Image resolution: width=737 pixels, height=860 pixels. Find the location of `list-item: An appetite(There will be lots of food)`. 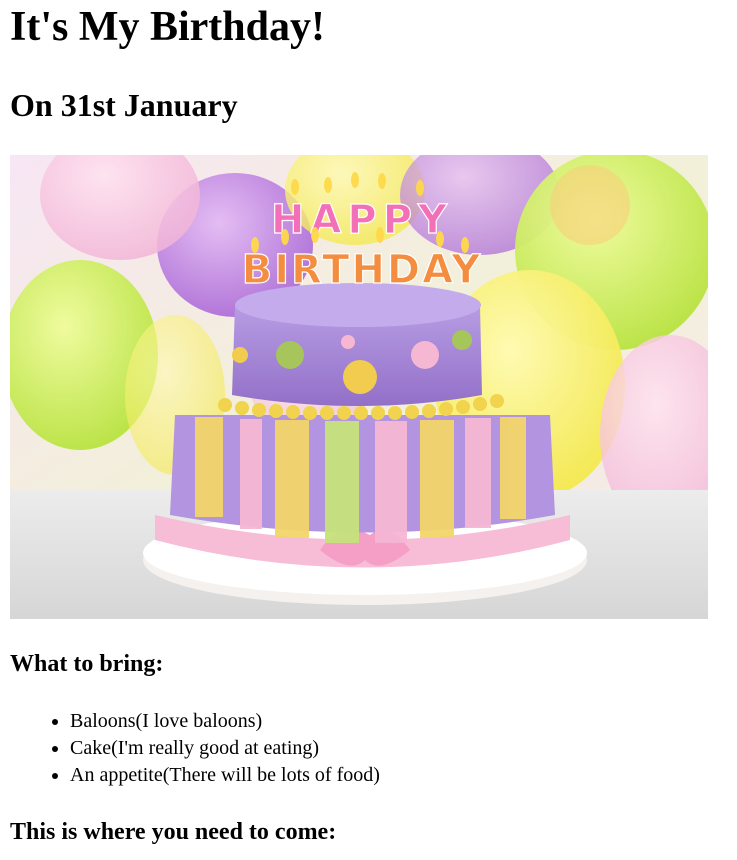

list-item: An appetite(There will be lots of food) is located at coordinates (225, 775).